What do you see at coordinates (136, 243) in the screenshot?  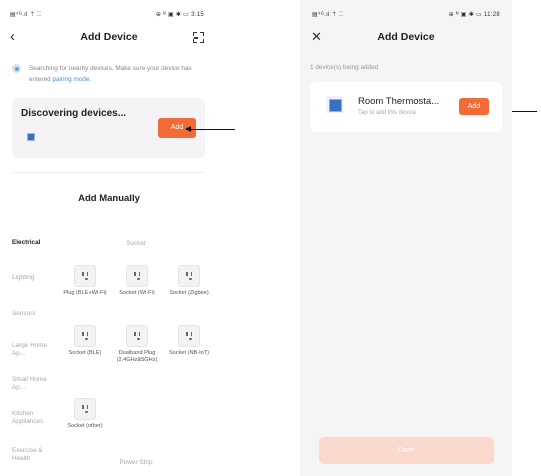 I see `section-socket: Socket` at bounding box center [136, 243].